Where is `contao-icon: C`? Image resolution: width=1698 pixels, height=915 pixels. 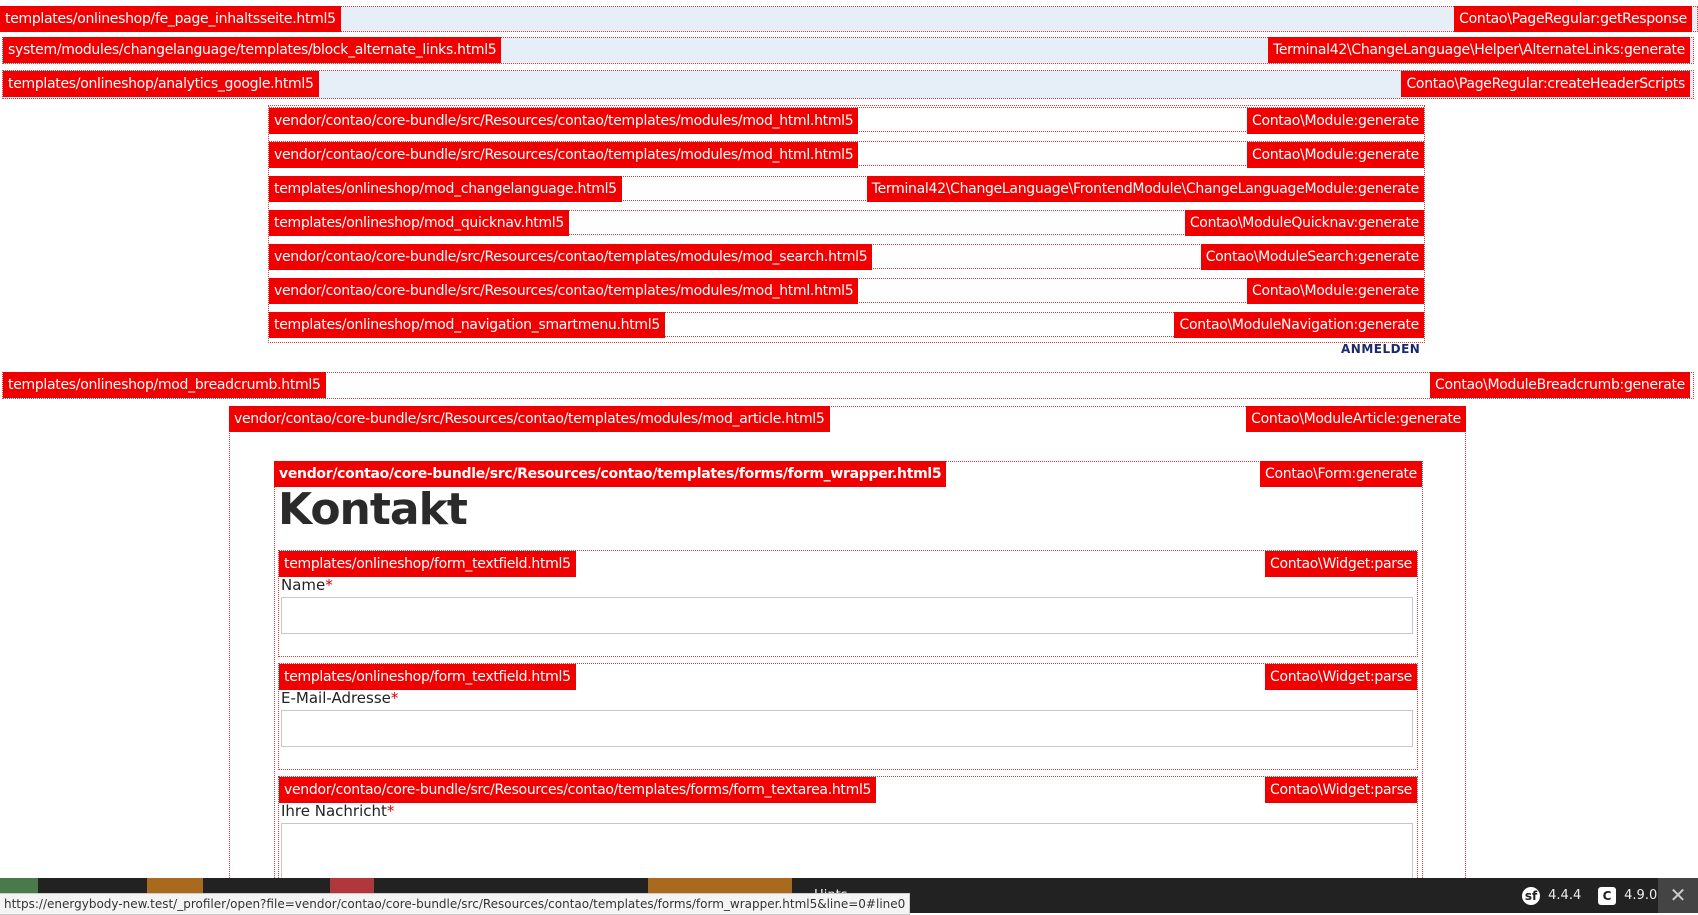 contao-icon: C is located at coordinates (1607, 895).